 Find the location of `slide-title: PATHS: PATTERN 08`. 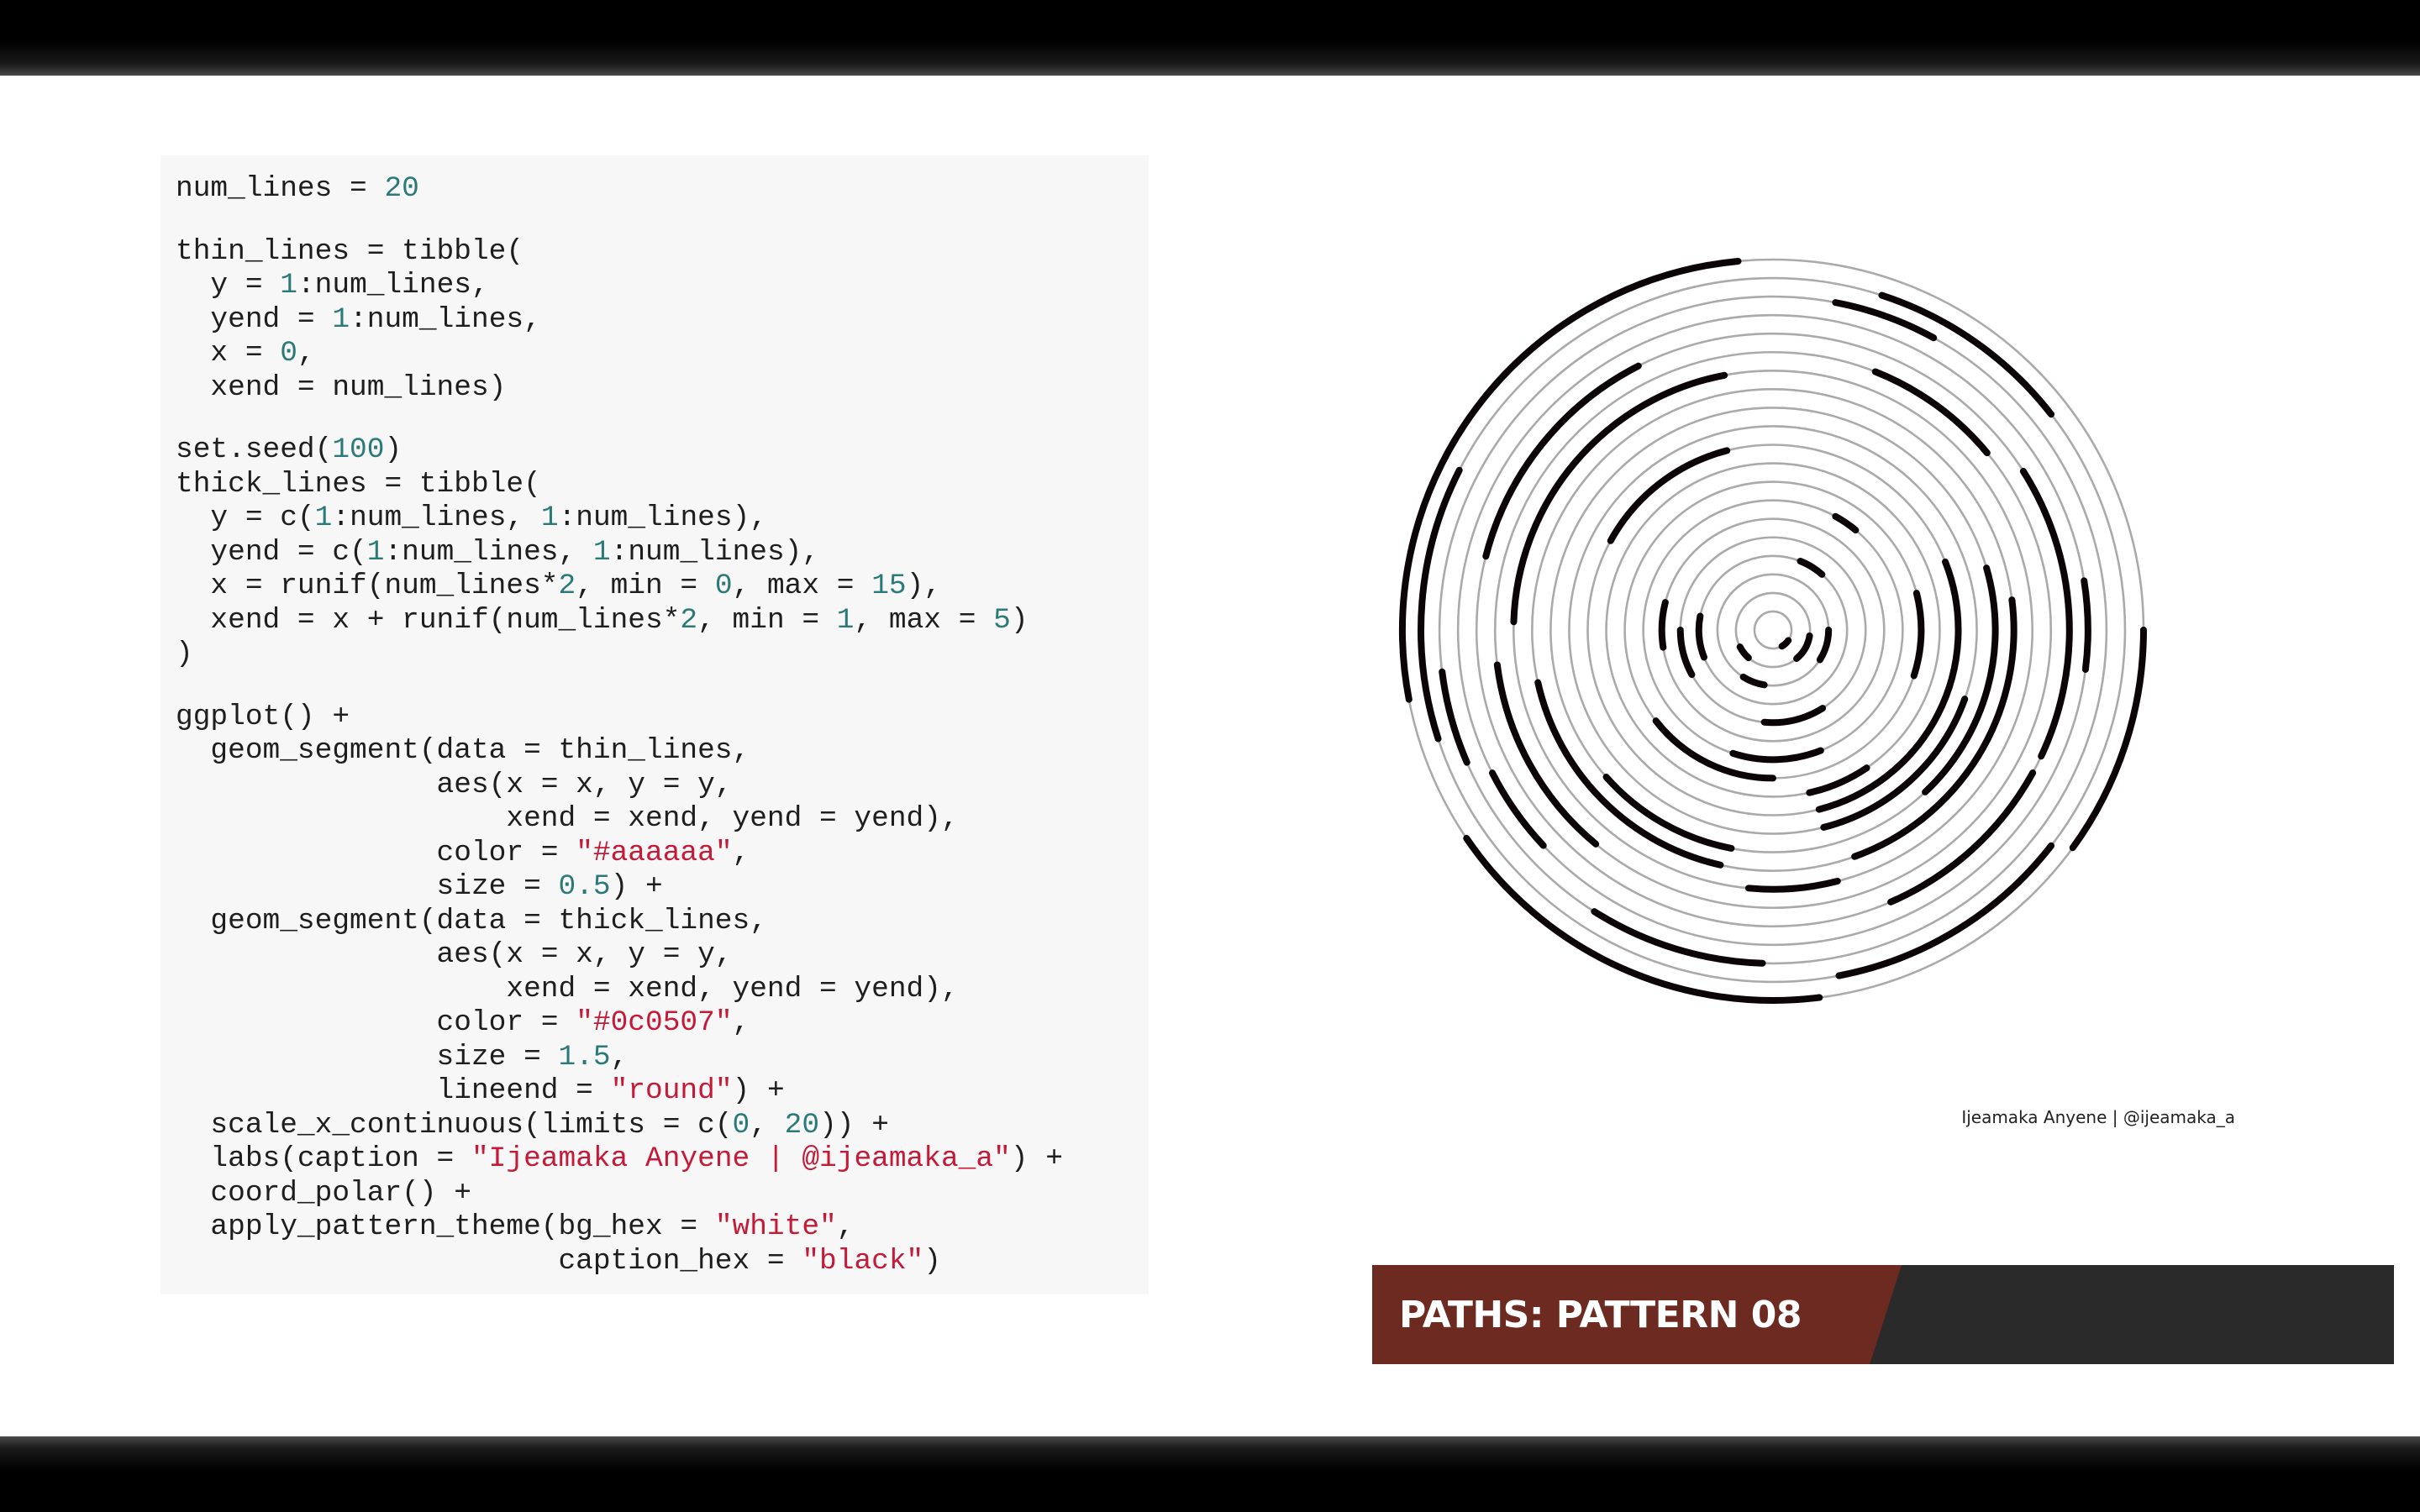

slide-title: PATHS: PATTERN 08 is located at coordinates (1600, 1314).